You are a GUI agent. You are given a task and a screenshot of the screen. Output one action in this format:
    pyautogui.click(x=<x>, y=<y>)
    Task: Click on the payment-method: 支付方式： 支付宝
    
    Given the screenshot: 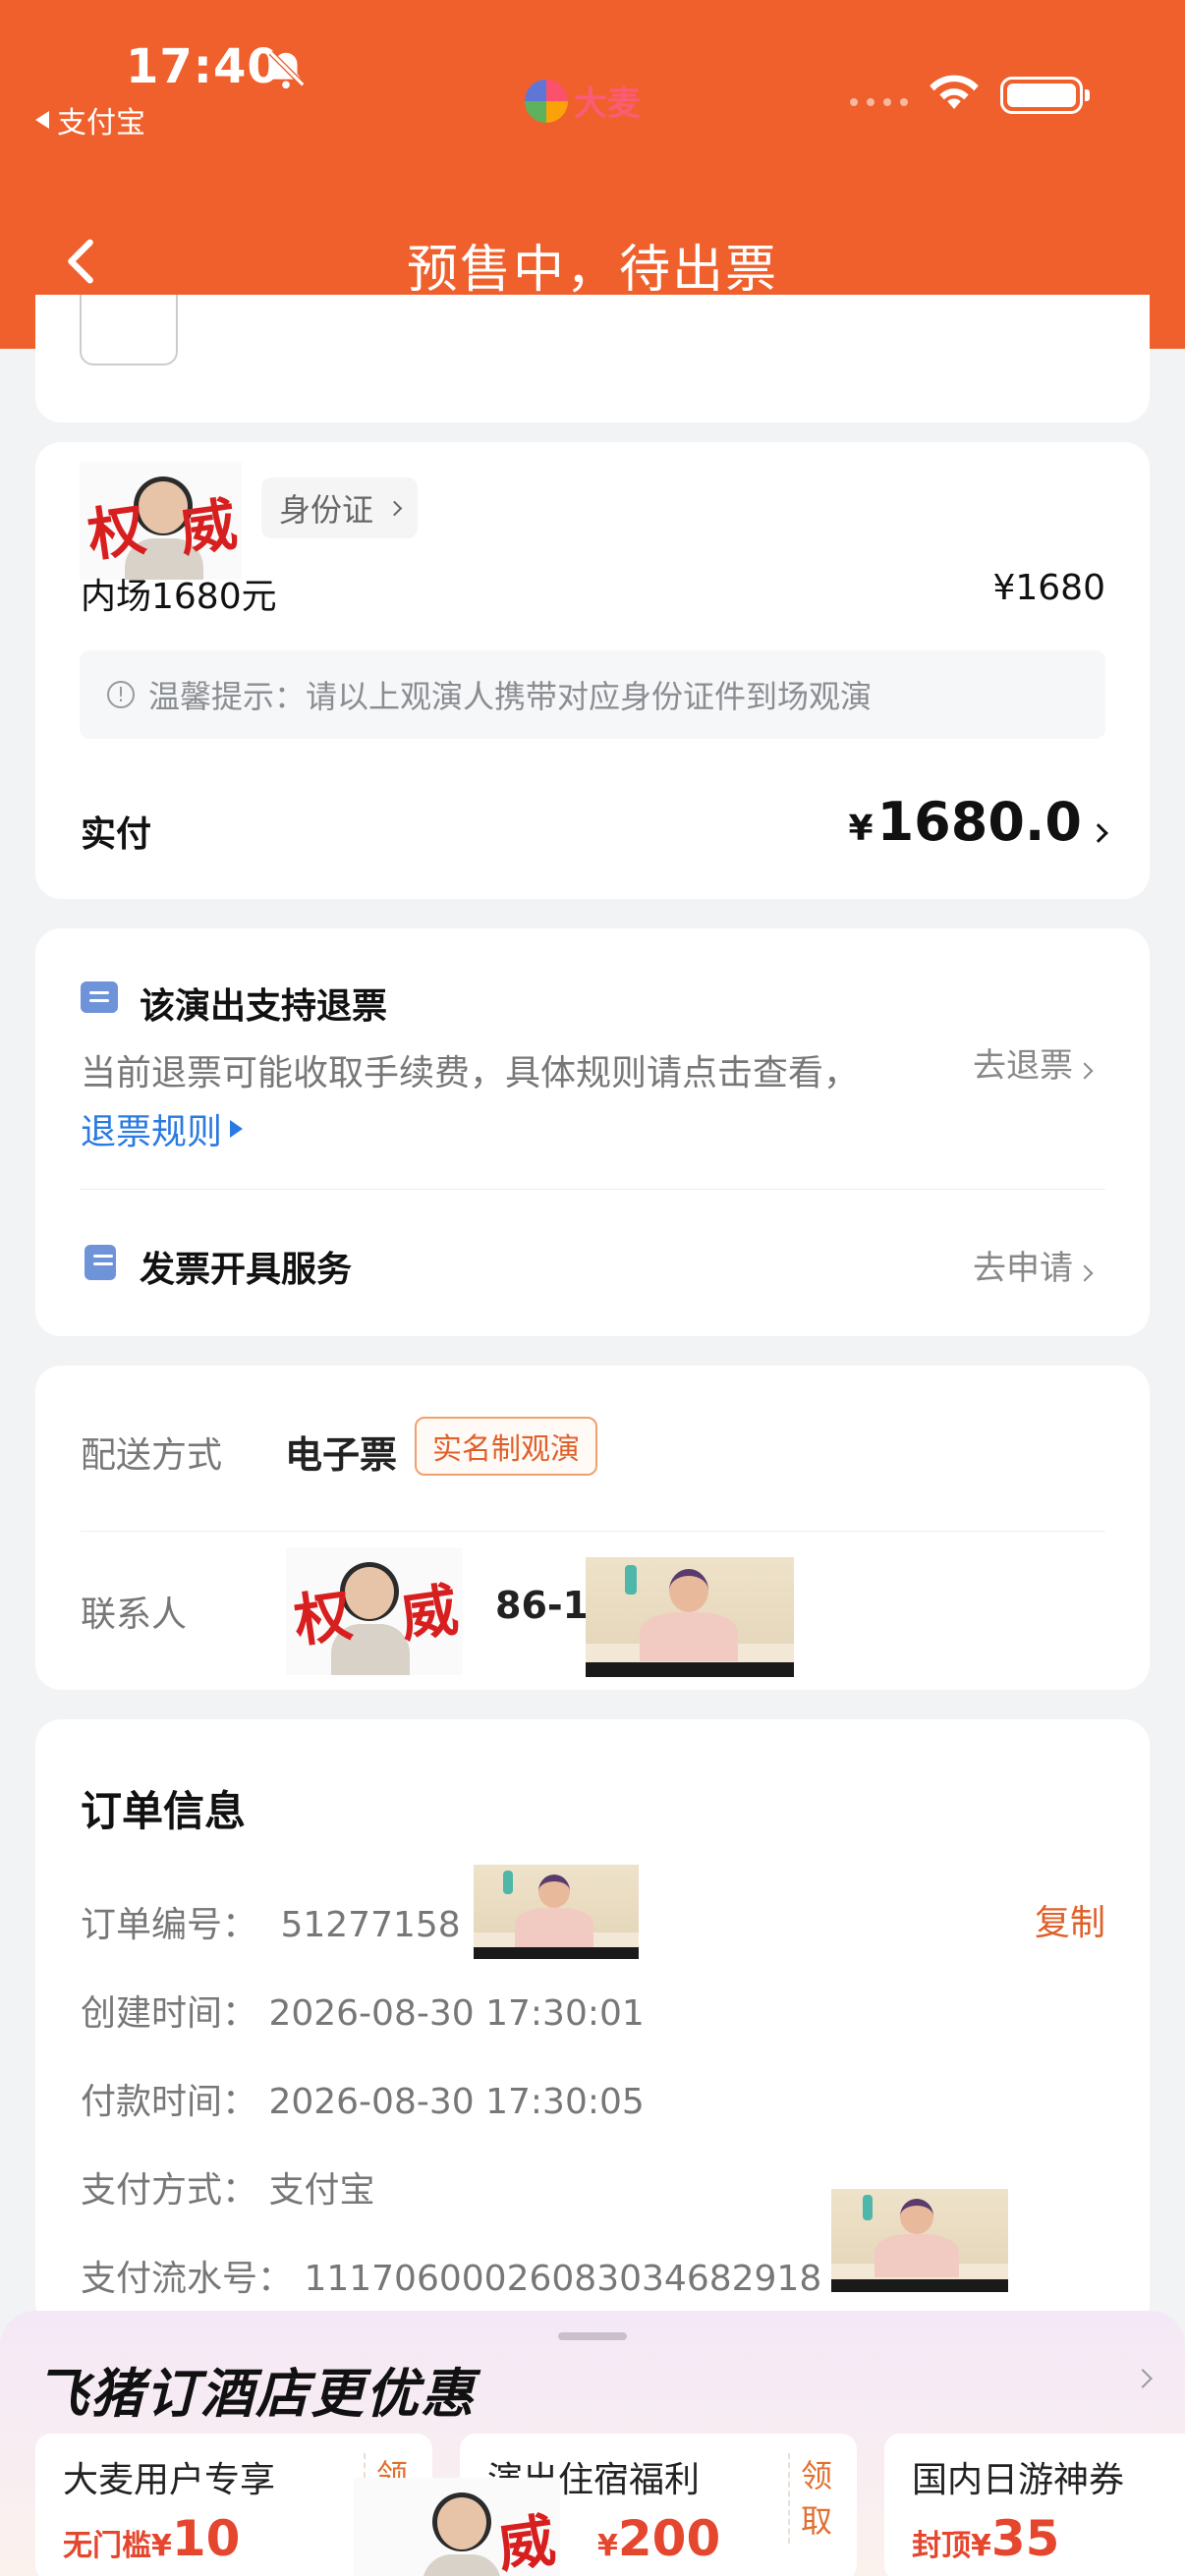 What is the action you would take?
    pyautogui.click(x=228, y=2190)
    